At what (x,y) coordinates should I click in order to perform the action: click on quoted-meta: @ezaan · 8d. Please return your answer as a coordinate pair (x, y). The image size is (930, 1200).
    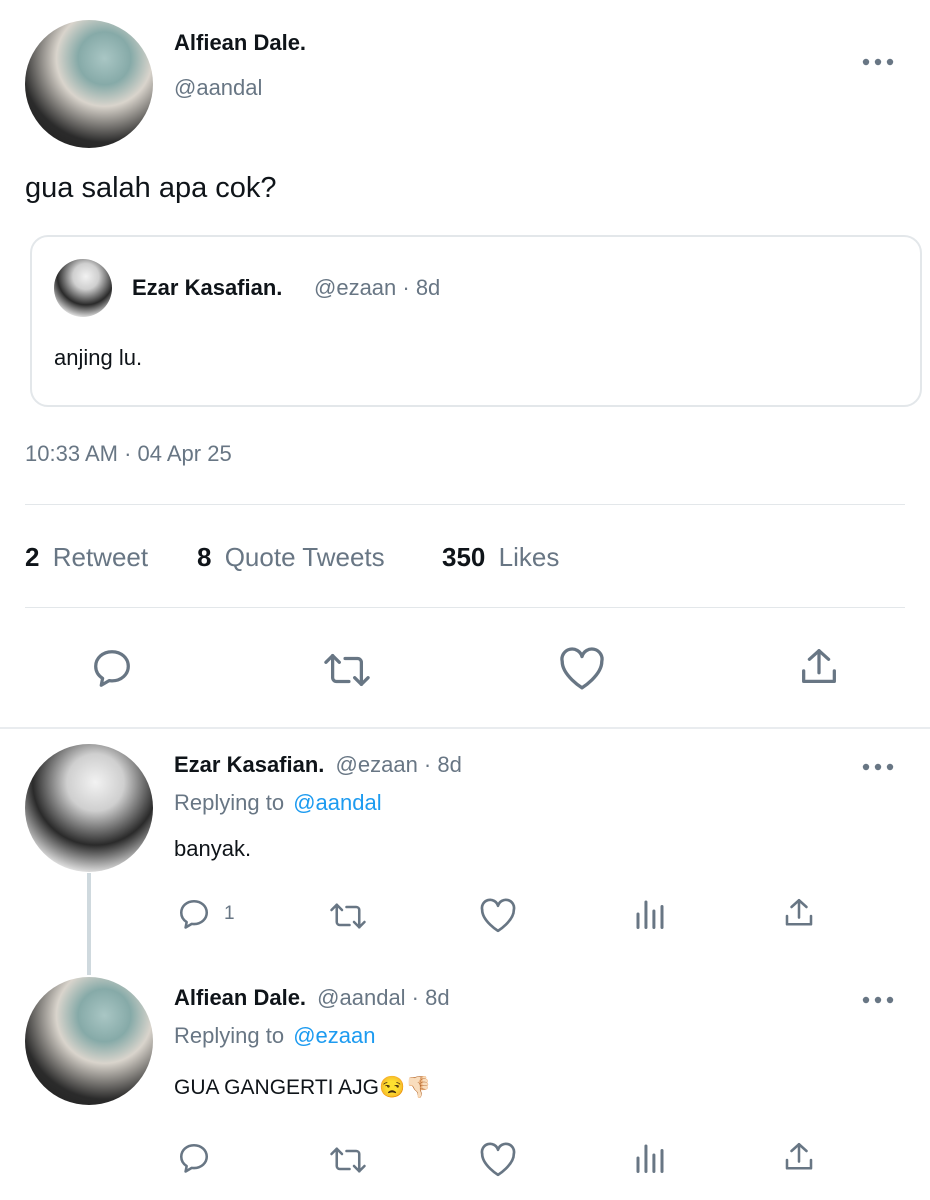
    Looking at the image, I should click on (377, 287).